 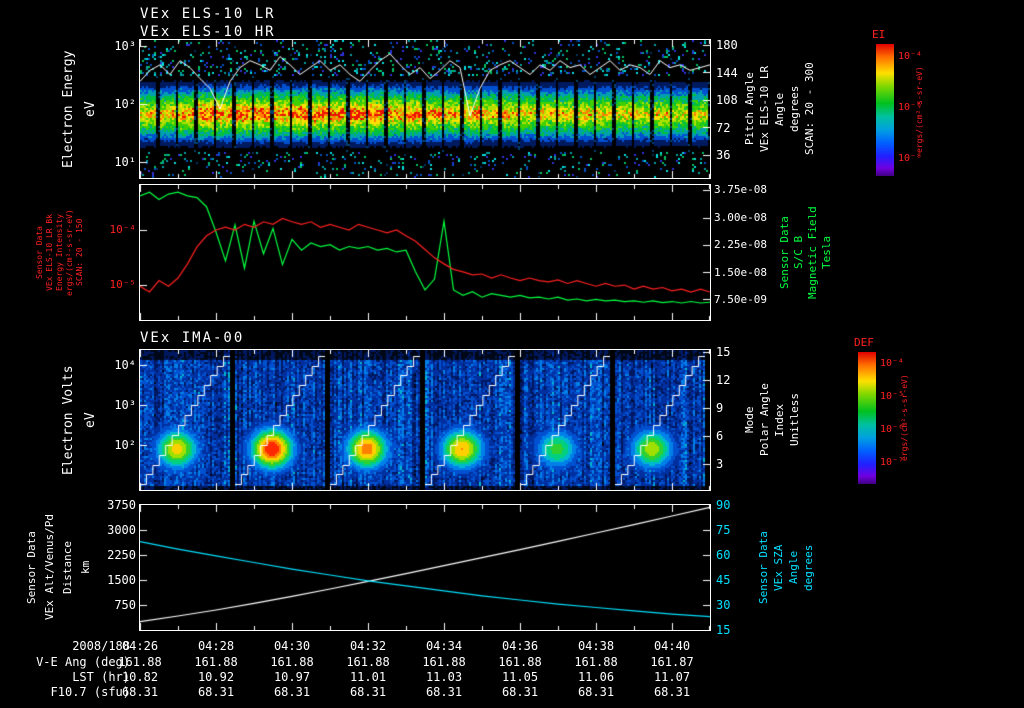 I want to click on altitude-axis-label: Distance, so click(x=67, y=567).